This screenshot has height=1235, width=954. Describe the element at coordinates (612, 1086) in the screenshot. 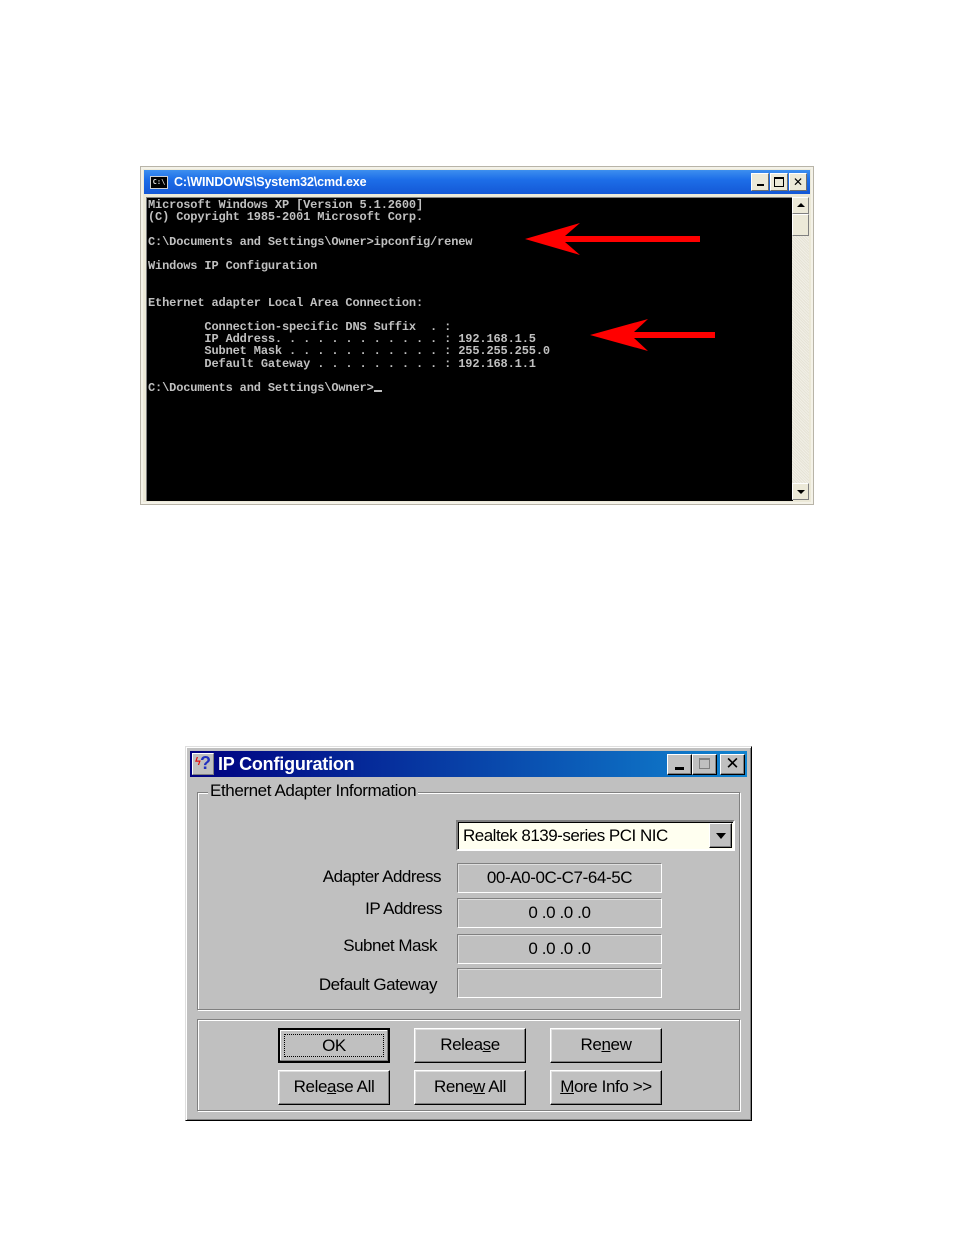

I see `more-info-label-post: ore Info >>` at that location.